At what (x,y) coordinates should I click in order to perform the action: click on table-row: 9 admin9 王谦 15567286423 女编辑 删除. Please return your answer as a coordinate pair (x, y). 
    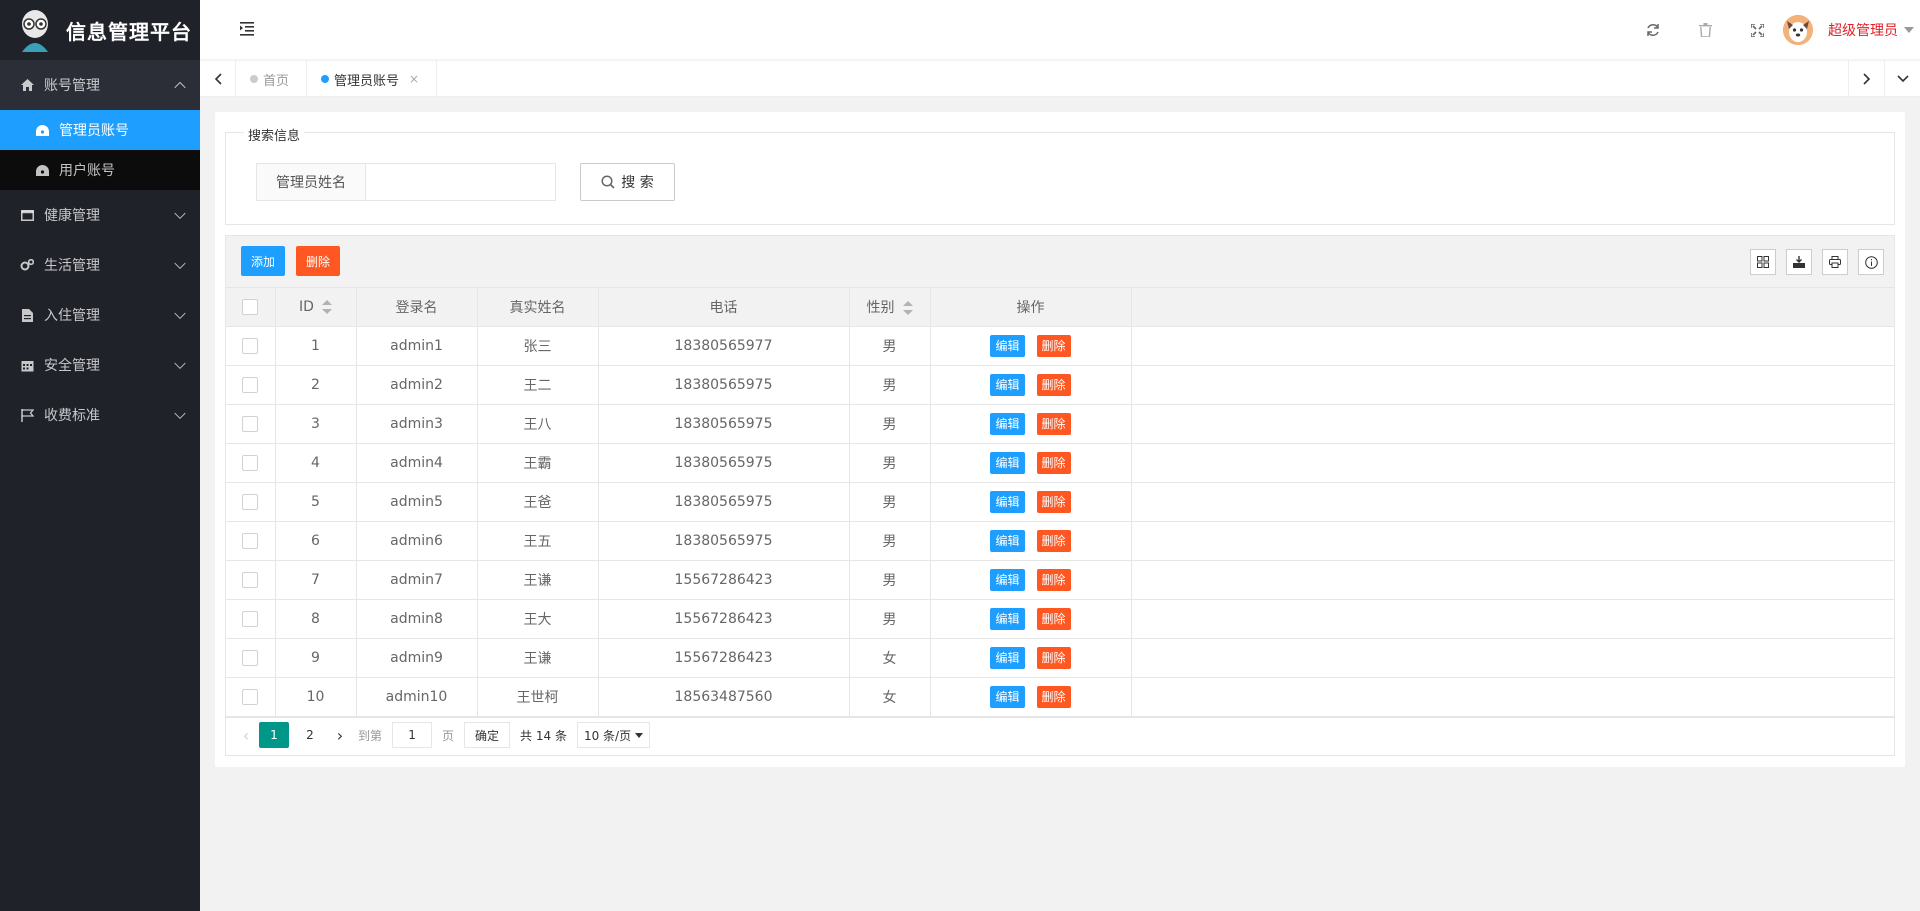
    Looking at the image, I should click on (1060, 658).